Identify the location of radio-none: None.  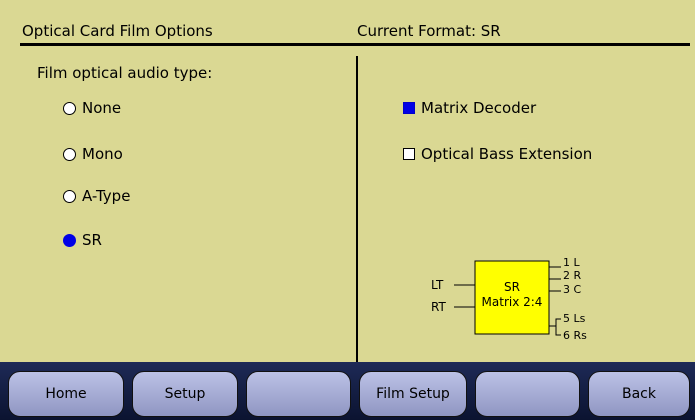
(92, 108).